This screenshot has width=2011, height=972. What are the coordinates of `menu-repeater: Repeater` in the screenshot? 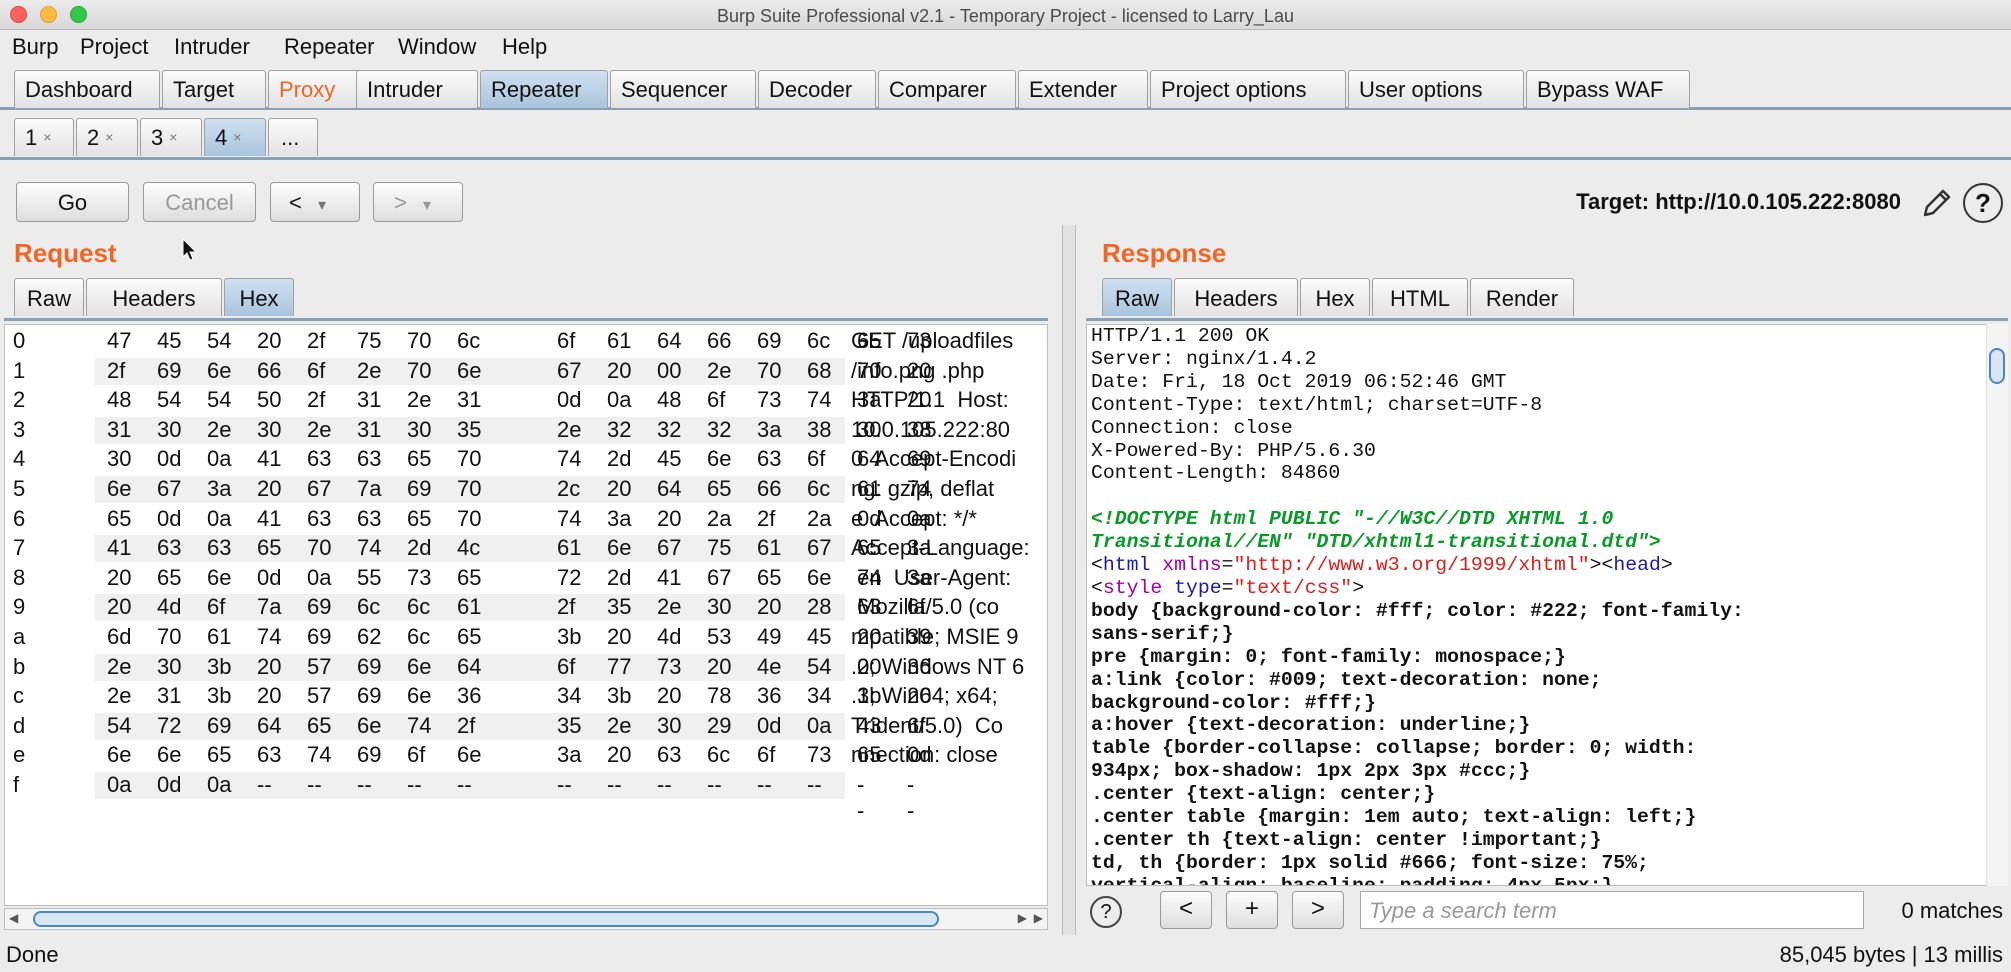 It's located at (329, 47).